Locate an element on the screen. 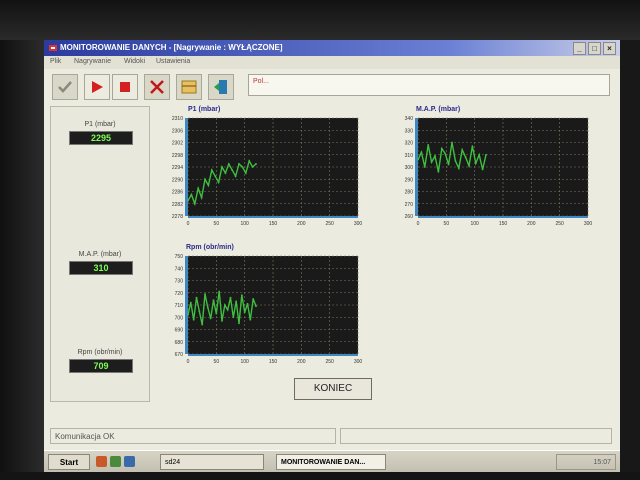 Image resolution: width=640 pixels, height=480 pixels. connect-button is located at coordinates (65, 87).